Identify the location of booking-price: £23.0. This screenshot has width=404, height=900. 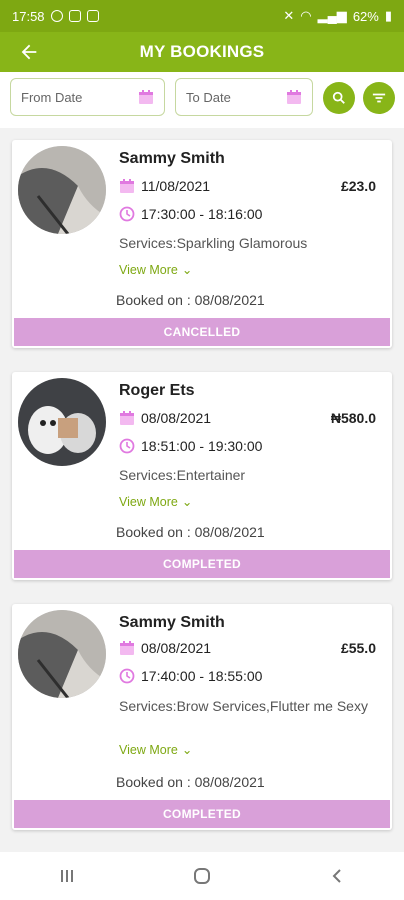
(358, 186).